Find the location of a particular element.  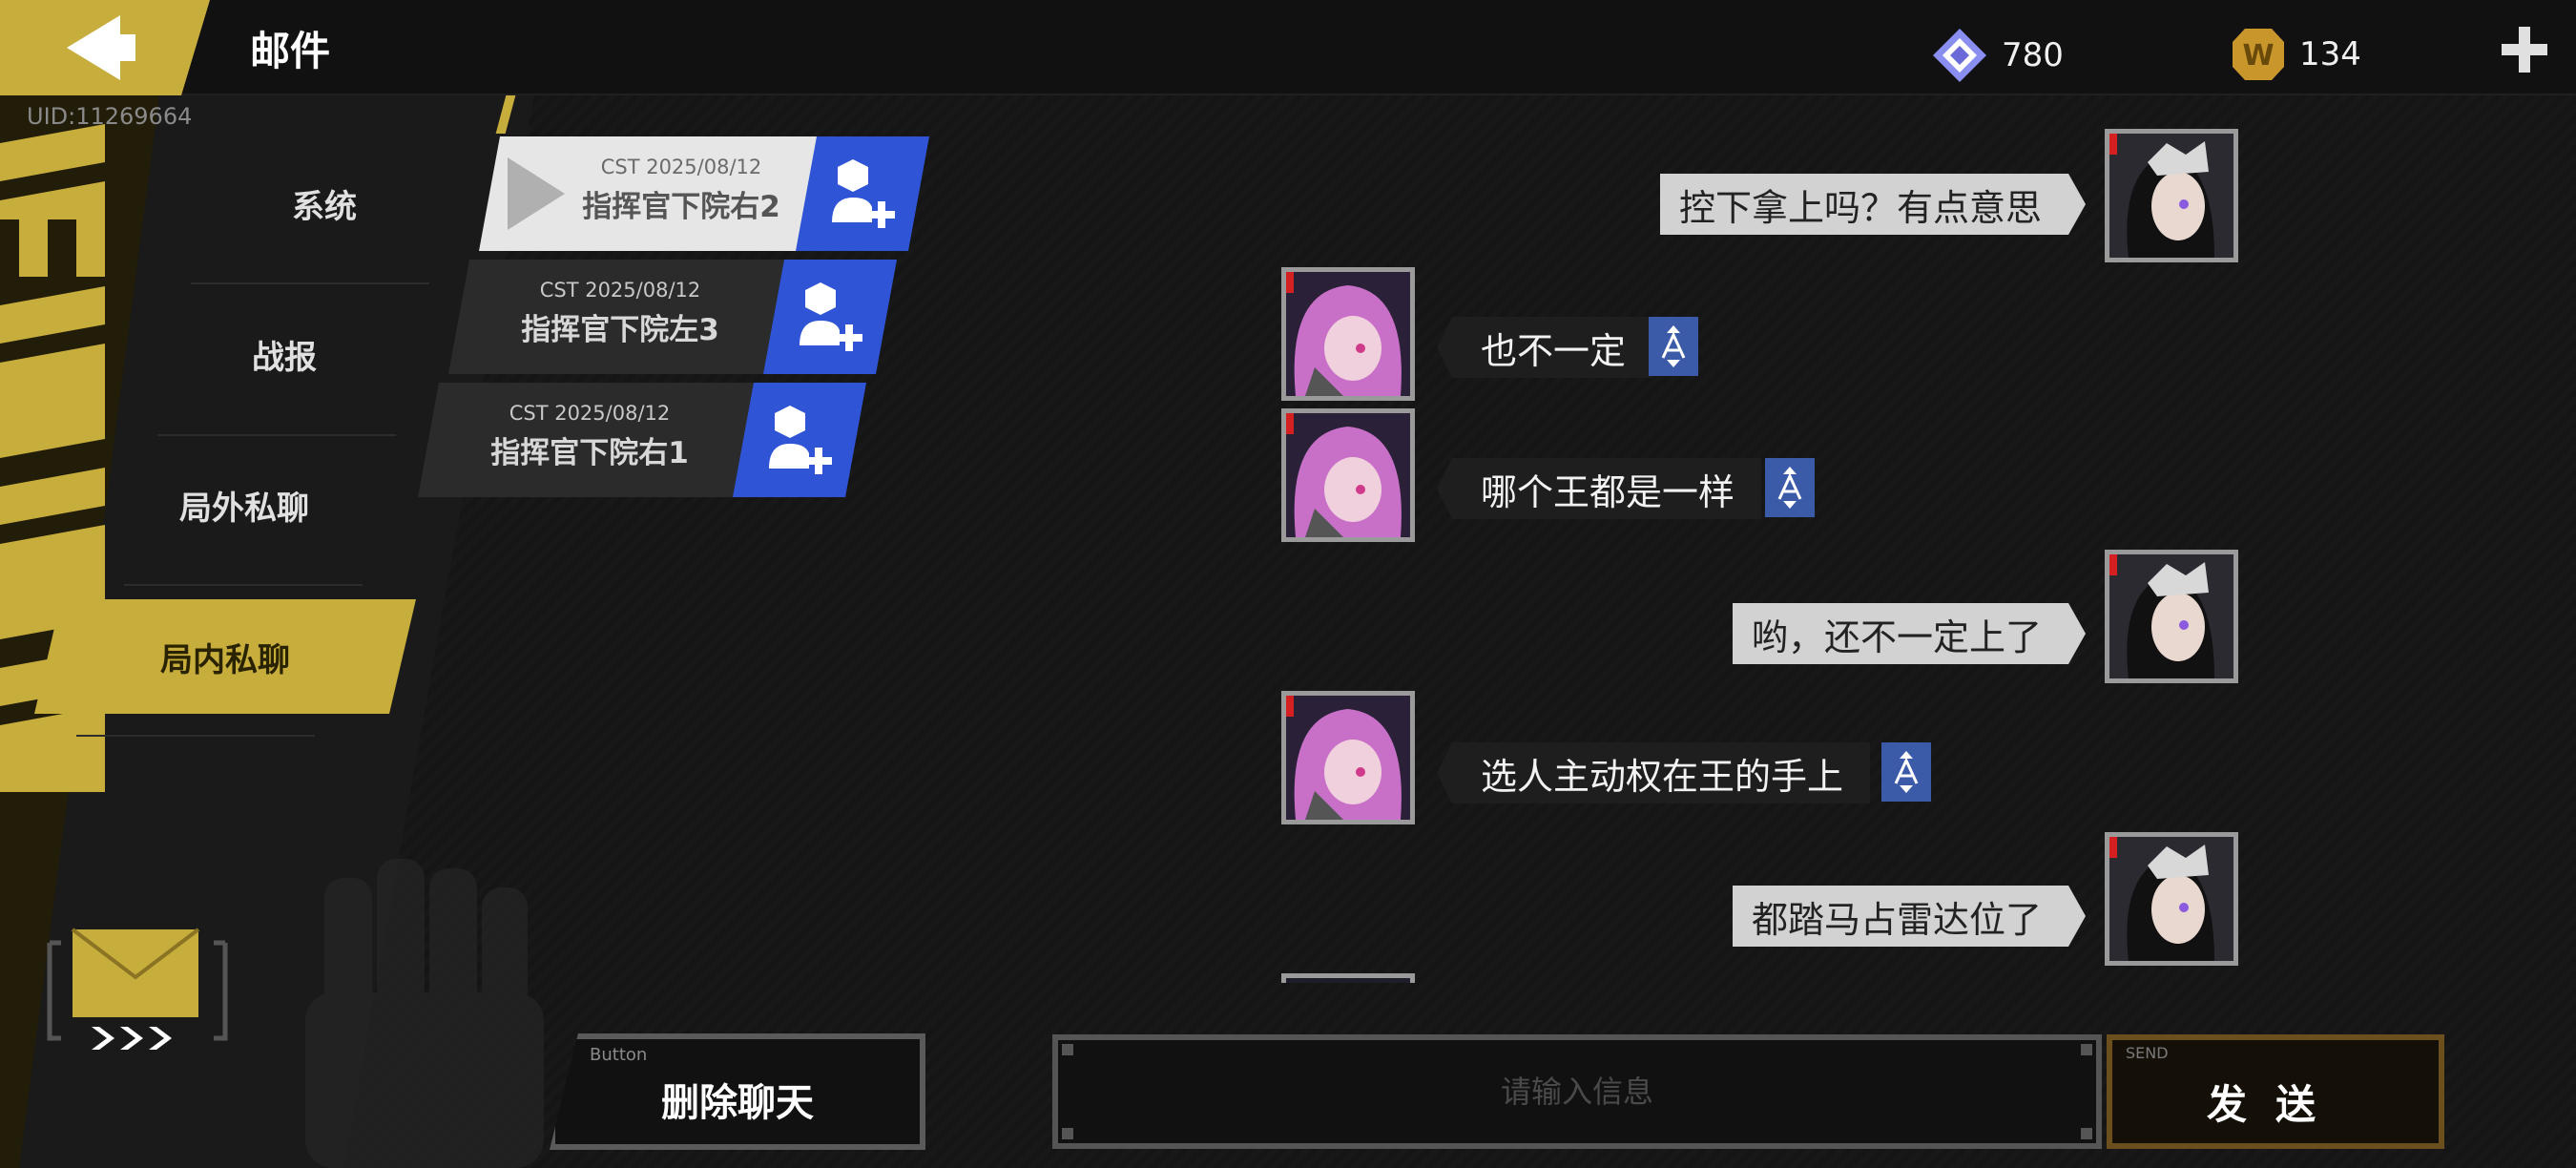

chat-bubble-incoming: 哪个王都是一样 is located at coordinates (1599, 489).